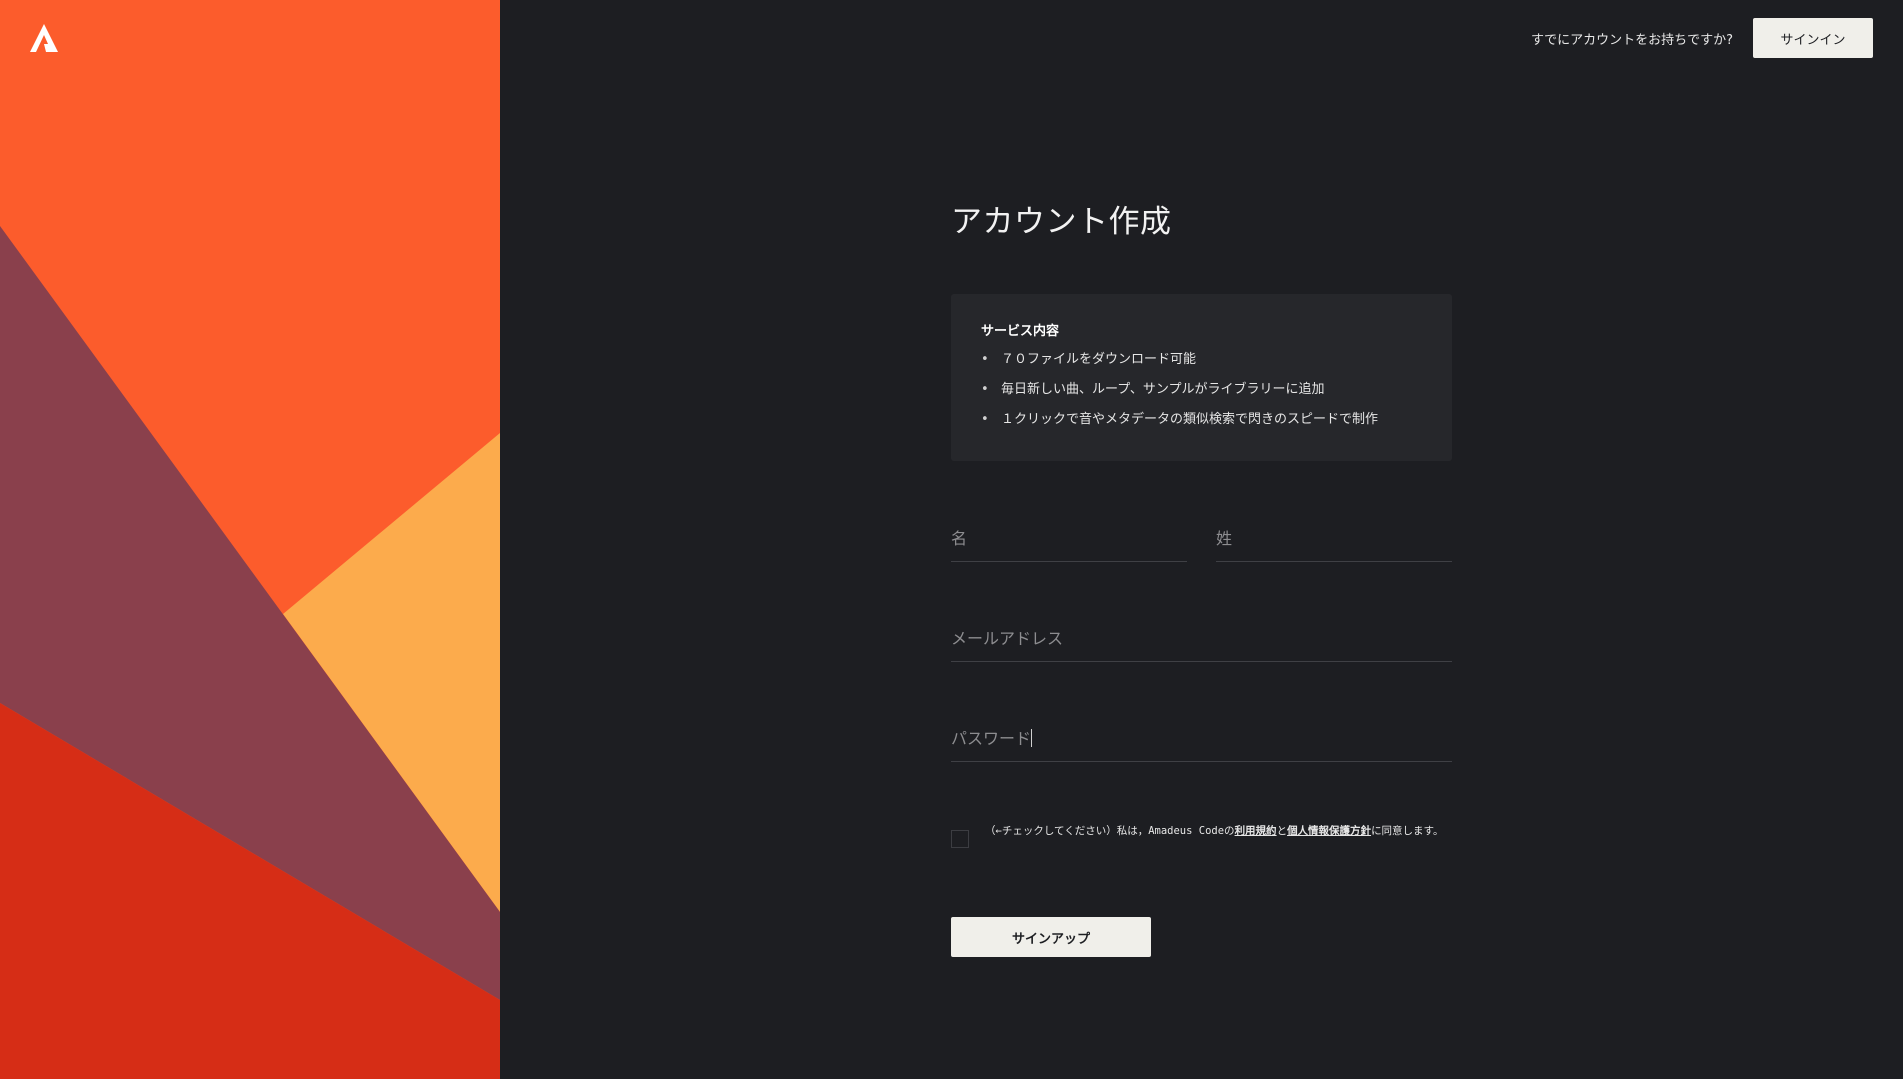 The image size is (1903, 1079). I want to click on consent-prefix: （←チェックしてください）私は，Amadeus Codeの, so click(1110, 831).